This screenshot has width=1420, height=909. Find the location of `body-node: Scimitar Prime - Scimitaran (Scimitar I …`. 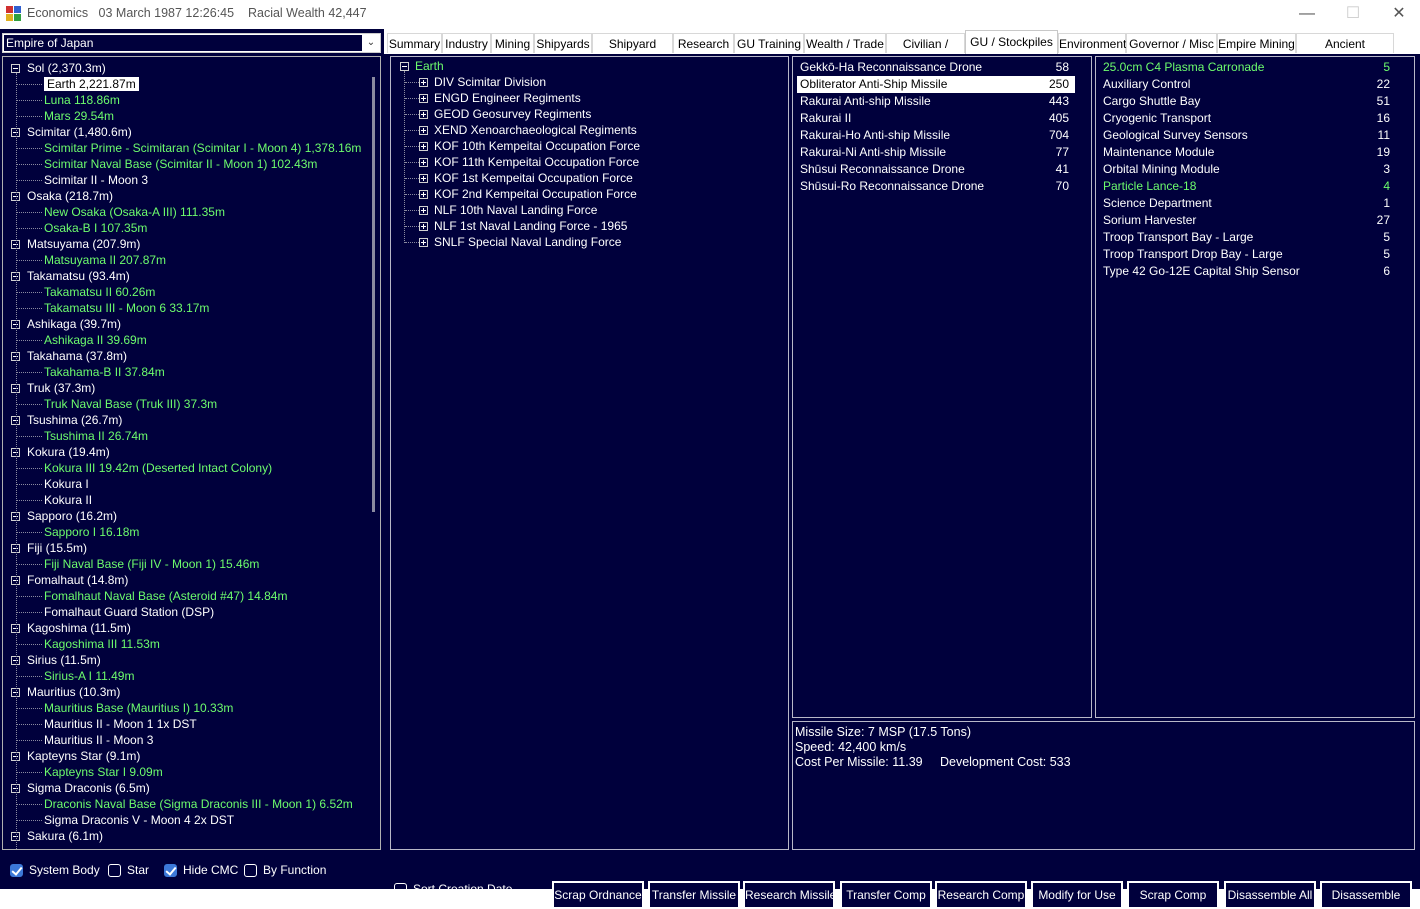

body-node: Scimitar Prime - Scimitaran (Scimitar I … is located at coordinates (202, 148).